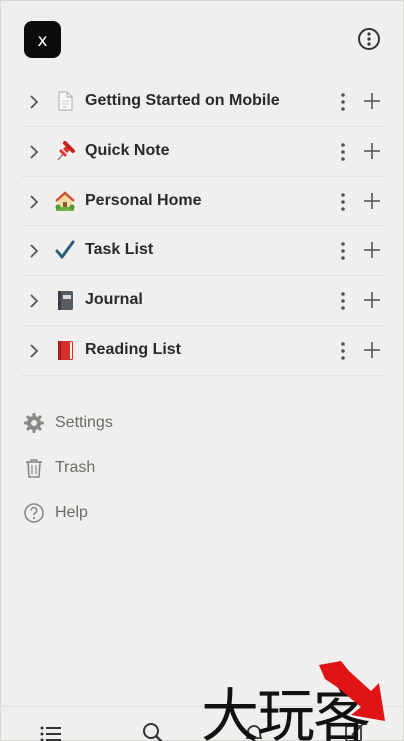  What do you see at coordinates (369, 39) in the screenshot?
I see `more-options-icon` at bounding box center [369, 39].